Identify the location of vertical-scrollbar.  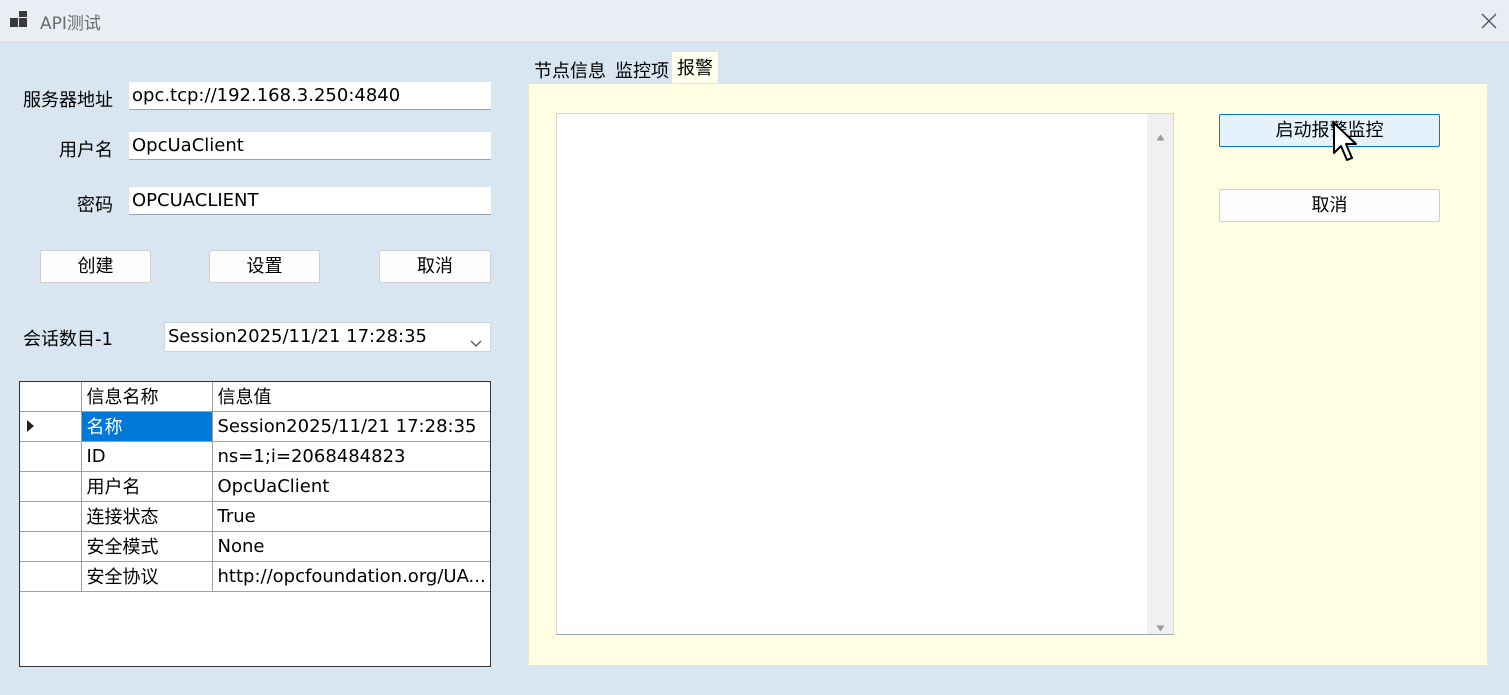
(1160, 374).